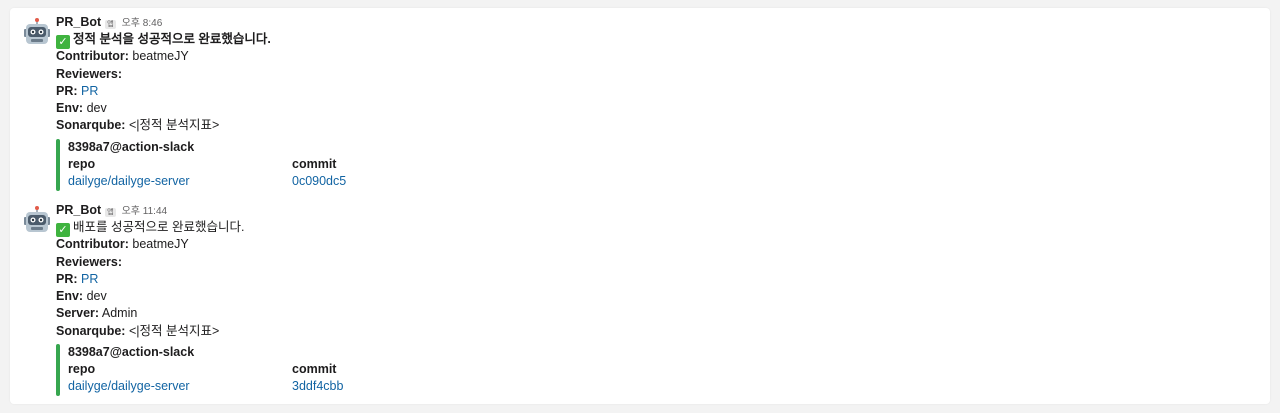  I want to click on field-commit: commit 3ddf4cbb, so click(402, 378).